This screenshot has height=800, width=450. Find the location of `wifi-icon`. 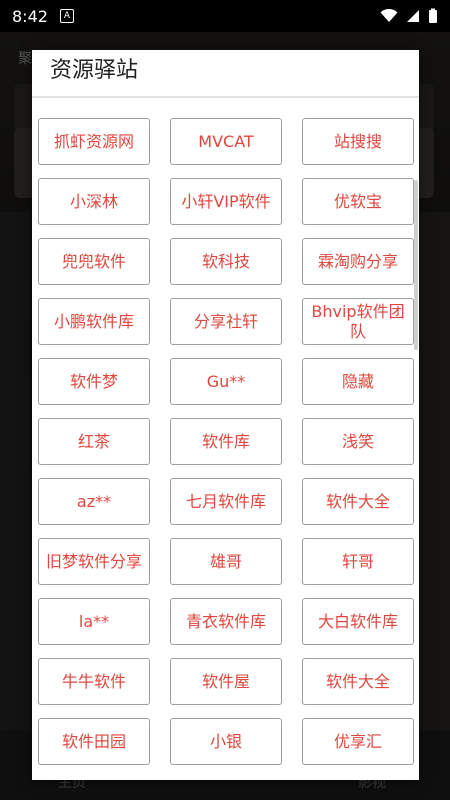

wifi-icon is located at coordinates (389, 15).